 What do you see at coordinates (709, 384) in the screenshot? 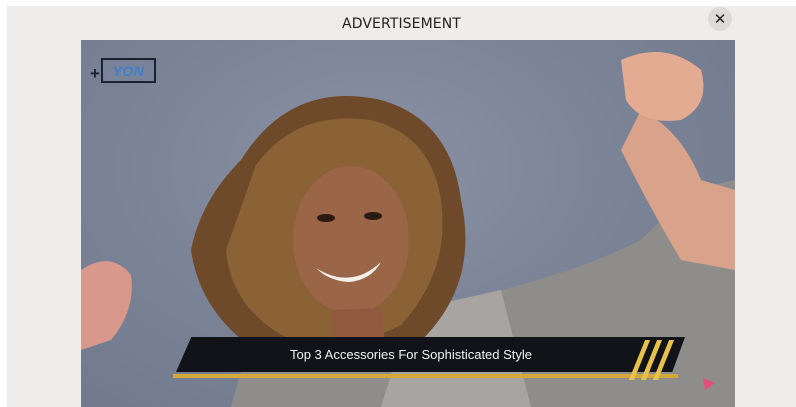
I see `play-marker-icon` at bounding box center [709, 384].